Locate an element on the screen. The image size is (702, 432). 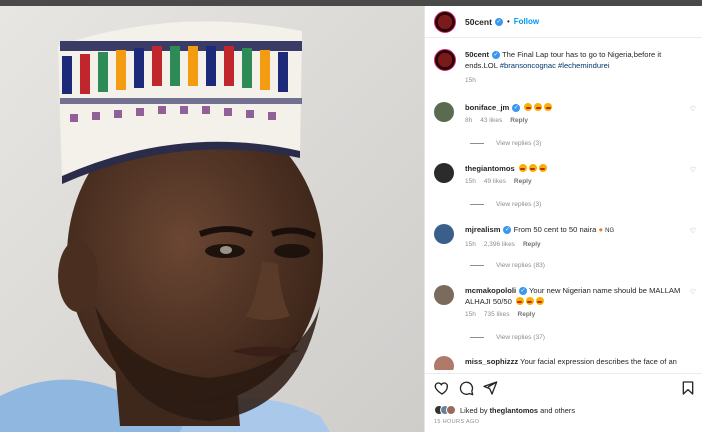
author-avatar is located at coordinates (445, 21).